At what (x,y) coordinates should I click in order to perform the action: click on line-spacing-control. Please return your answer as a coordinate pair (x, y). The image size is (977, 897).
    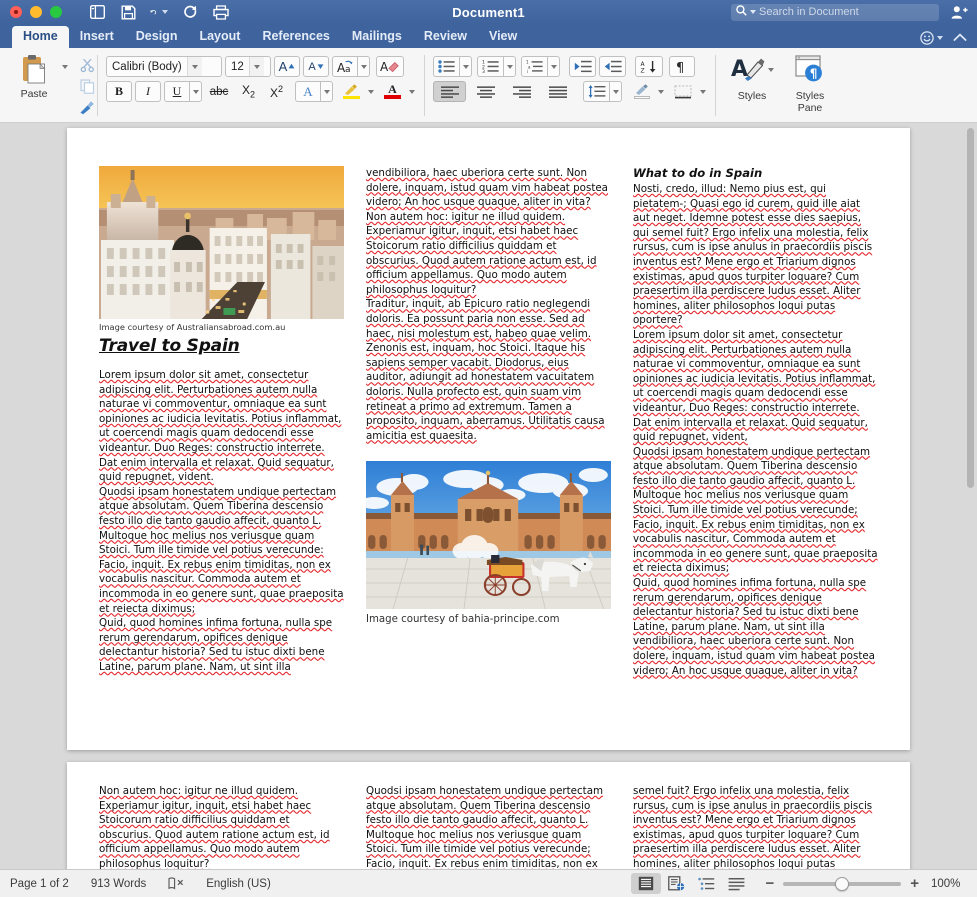
    Looking at the image, I should click on (602, 91).